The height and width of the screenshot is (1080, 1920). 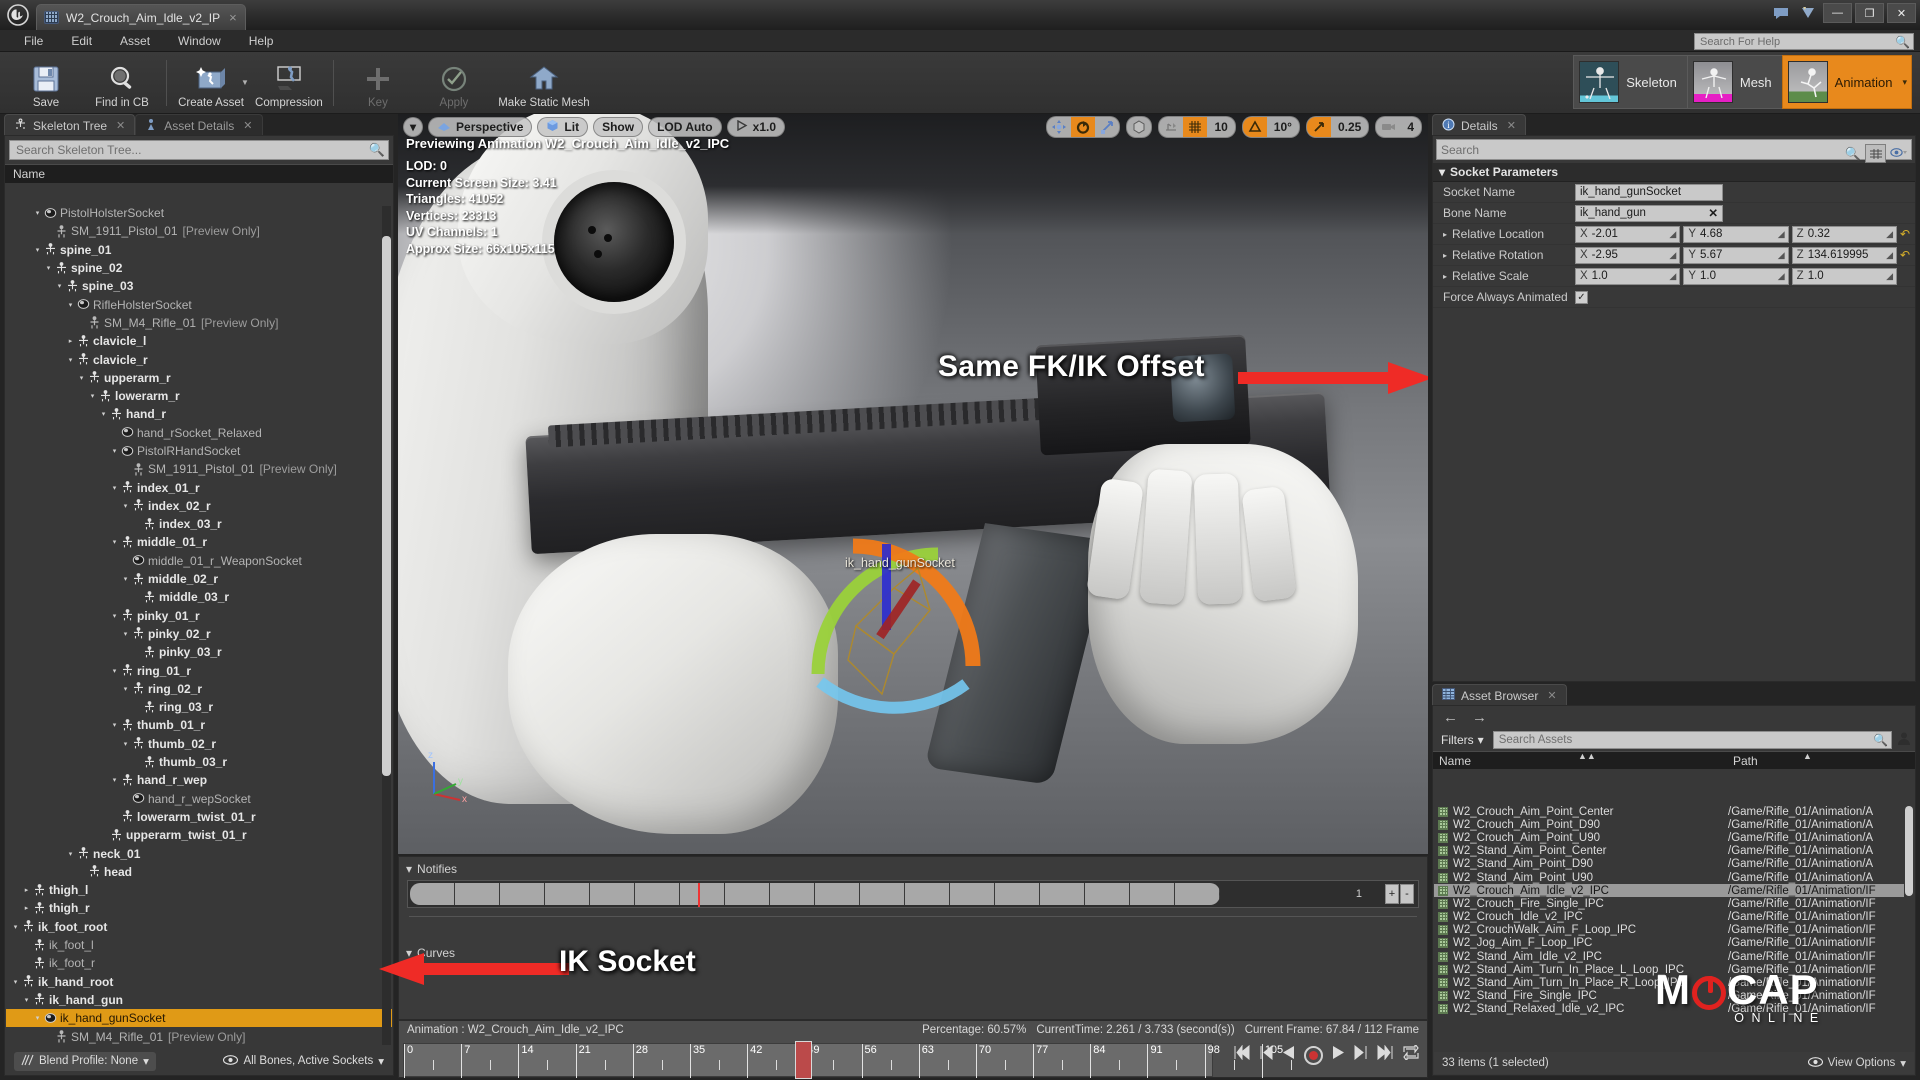 What do you see at coordinates (1842, 82) in the screenshot?
I see `mode-animation: Animation` at bounding box center [1842, 82].